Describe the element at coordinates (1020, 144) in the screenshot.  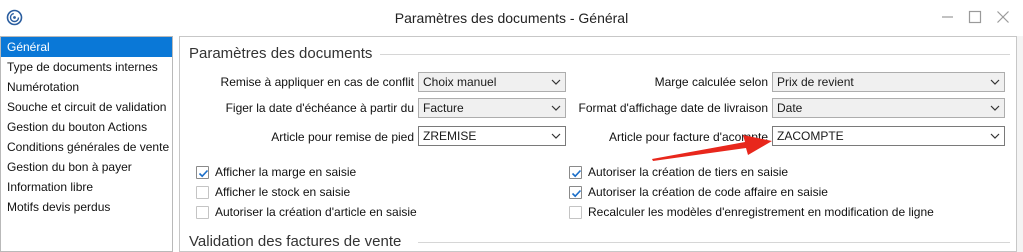
I see `vertical-scrollbar` at that location.